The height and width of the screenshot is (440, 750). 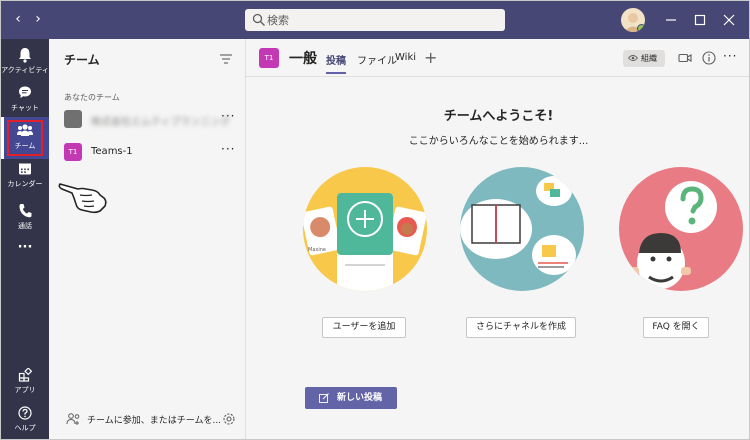 I want to click on rail-item-apps: アプリ, so click(x=25, y=382).